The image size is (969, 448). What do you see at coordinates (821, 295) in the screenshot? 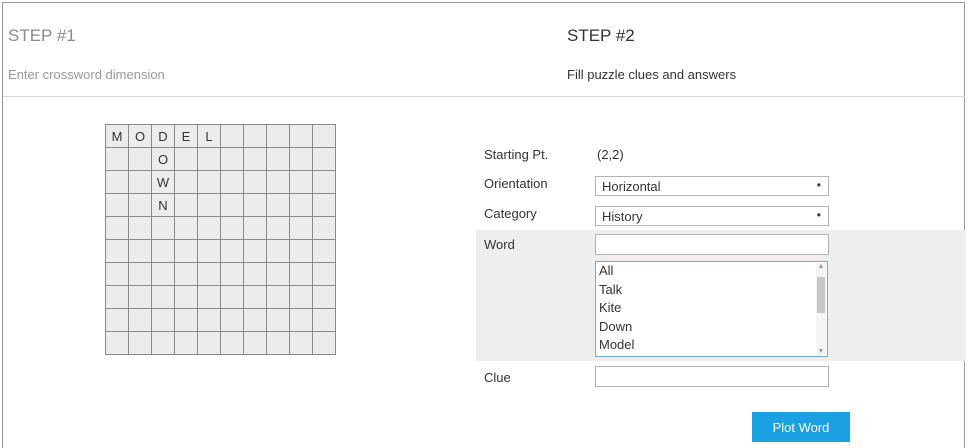
I see `scrollbar-thumb` at bounding box center [821, 295].